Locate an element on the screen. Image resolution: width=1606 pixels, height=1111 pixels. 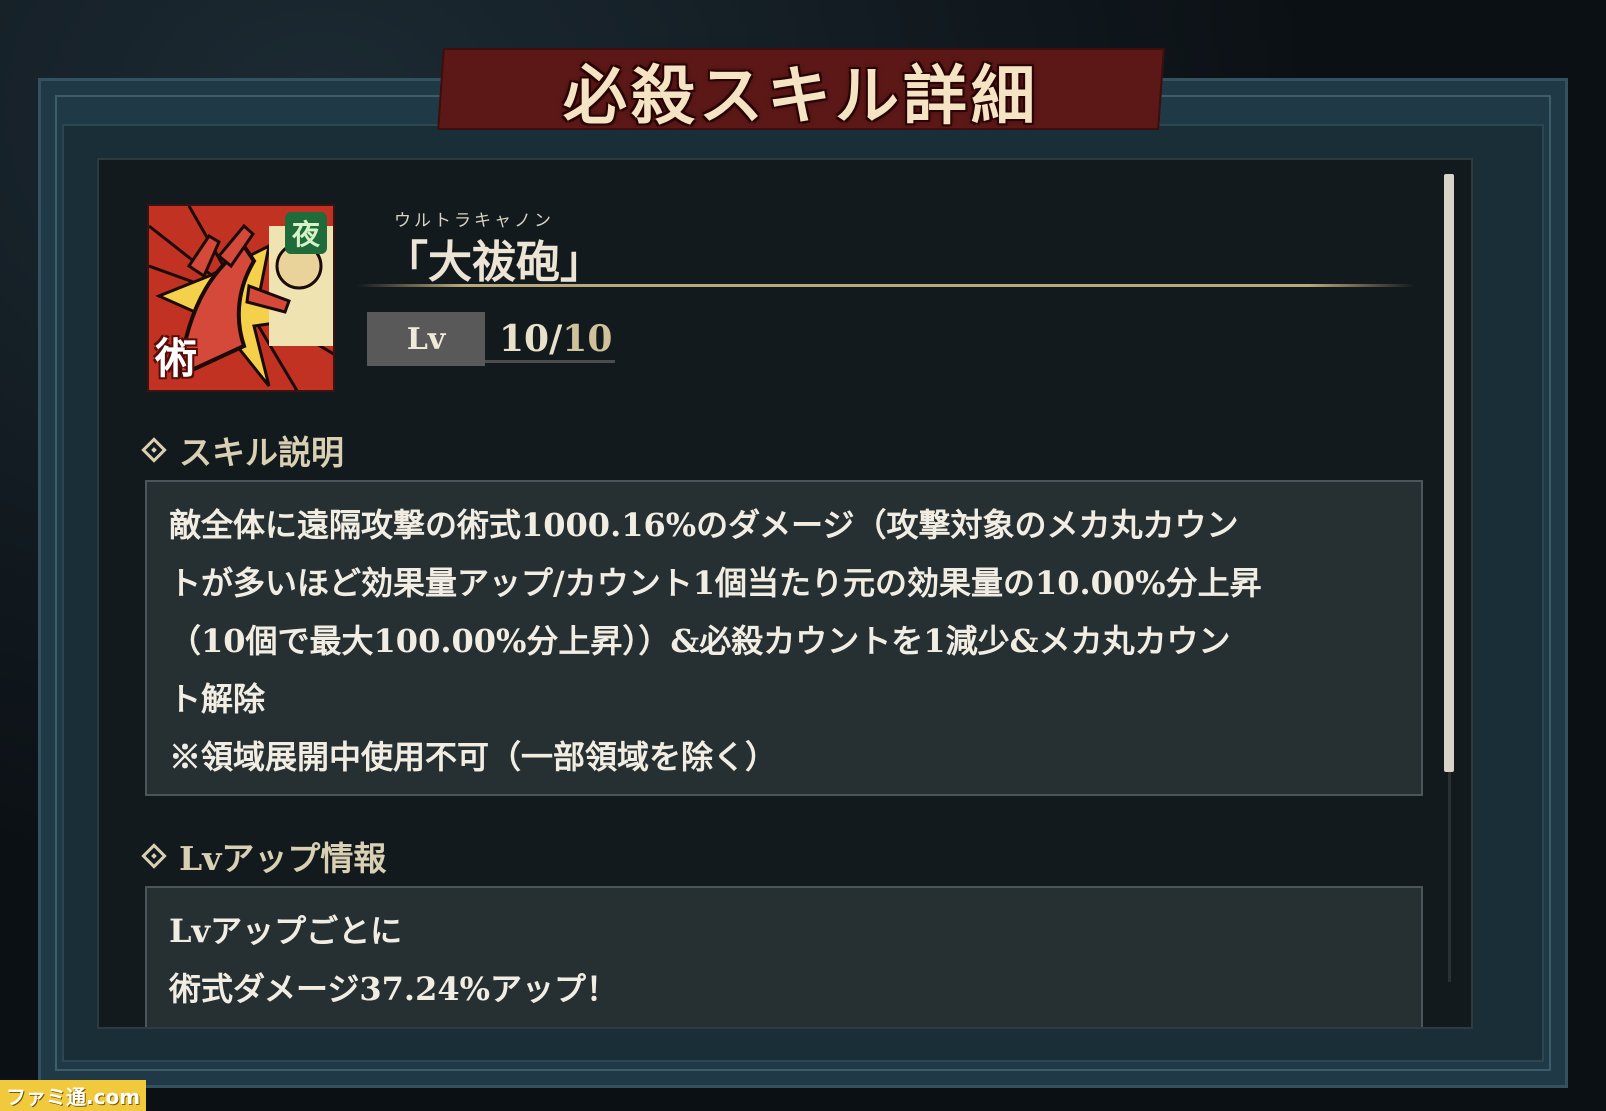
lv-up-info-title: Lvアップ情報 is located at coordinates (283, 858).